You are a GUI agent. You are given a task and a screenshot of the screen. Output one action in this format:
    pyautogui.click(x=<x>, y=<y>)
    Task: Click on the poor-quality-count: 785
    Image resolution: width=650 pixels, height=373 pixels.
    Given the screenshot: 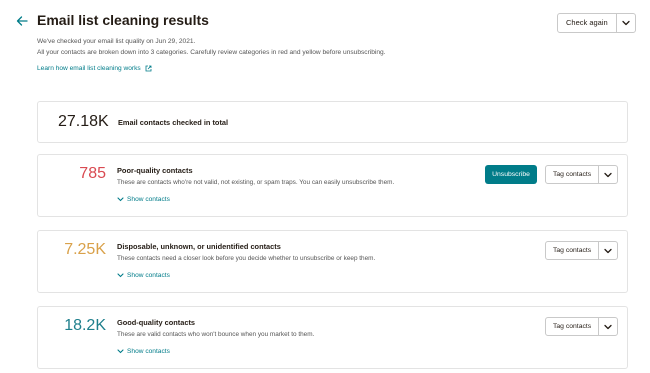 What is the action you would take?
    pyautogui.click(x=92, y=173)
    